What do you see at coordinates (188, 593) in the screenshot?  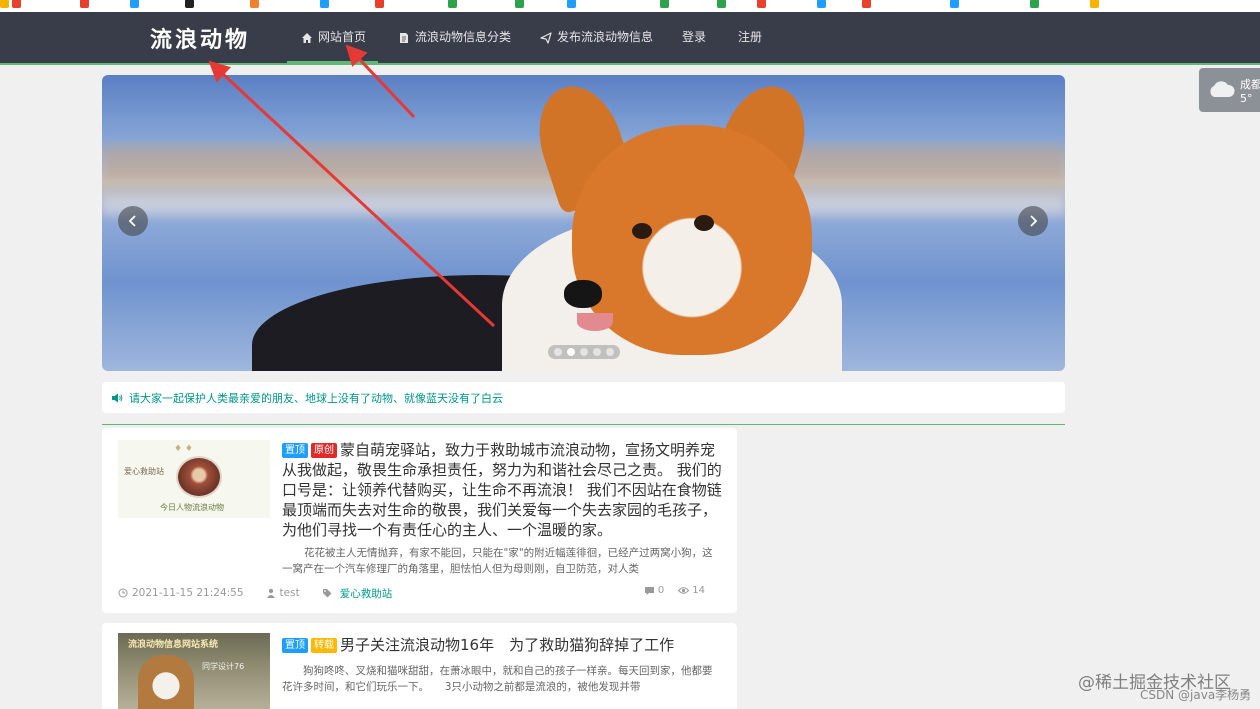 I see `post-date: 2021-11-15 21:24:55` at bounding box center [188, 593].